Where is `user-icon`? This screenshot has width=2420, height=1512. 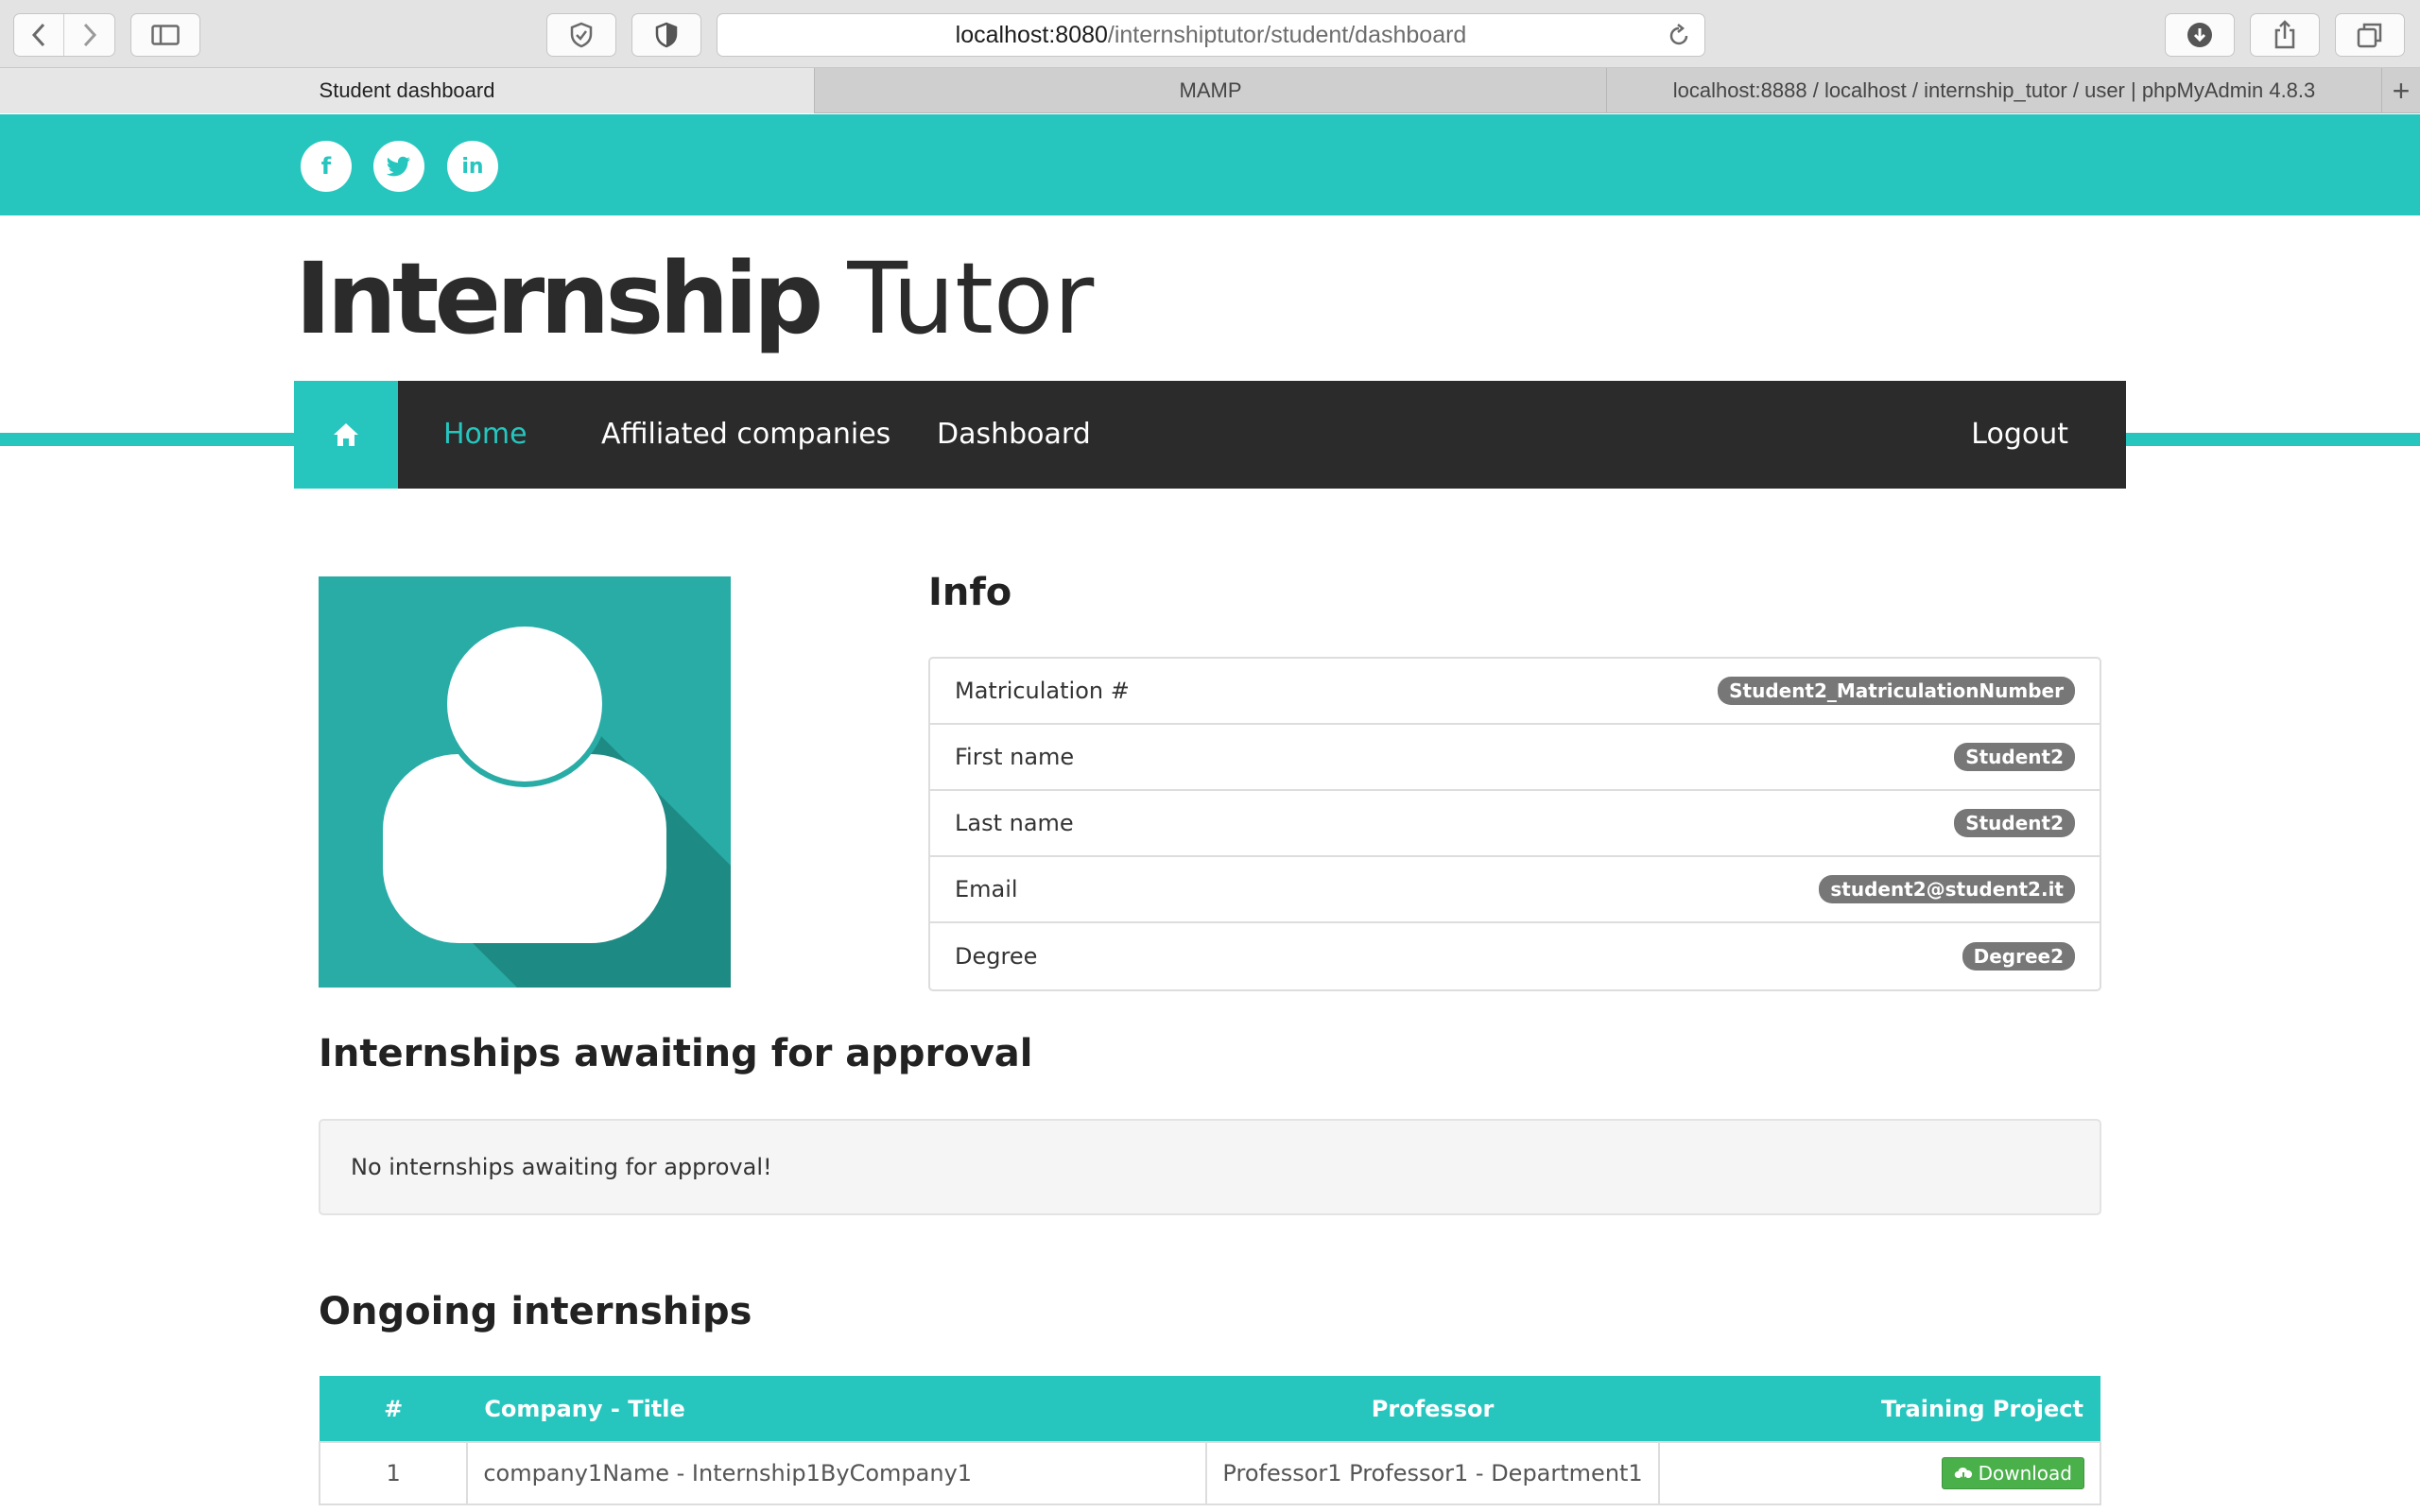 user-icon is located at coordinates (557, 804).